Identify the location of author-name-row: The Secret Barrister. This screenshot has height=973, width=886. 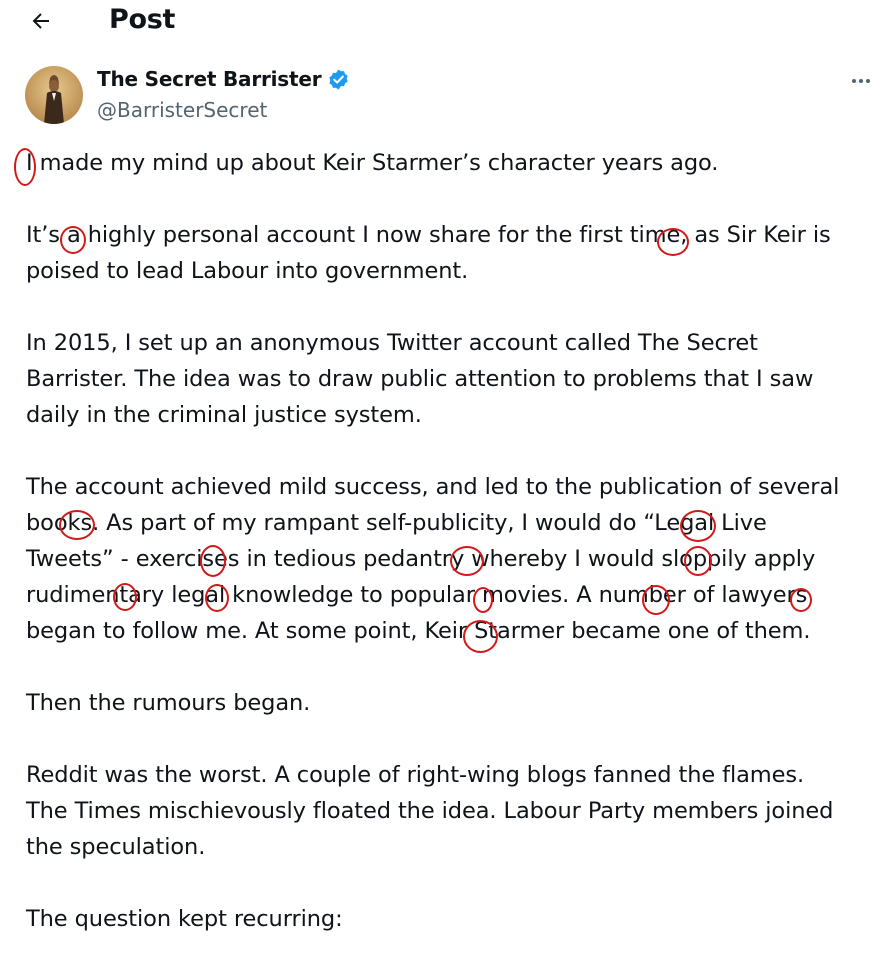
(223, 79).